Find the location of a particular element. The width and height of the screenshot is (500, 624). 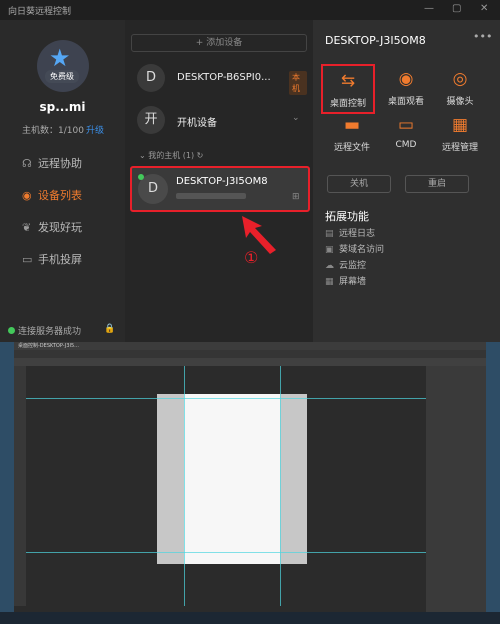

host-count: 主机数：1/100 升级 is located at coordinates (63, 129).